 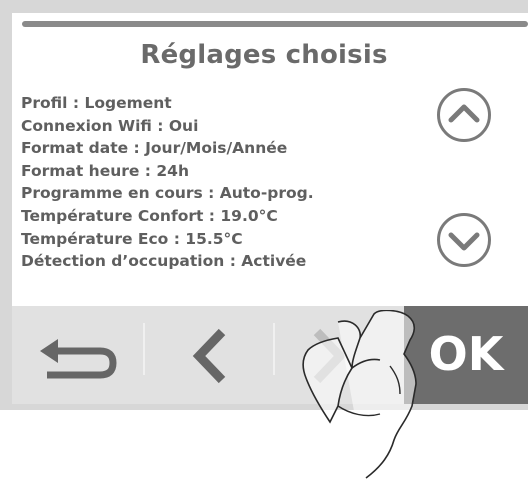 I want to click on setting-time-format: Format heure : 24h, so click(x=105, y=170).